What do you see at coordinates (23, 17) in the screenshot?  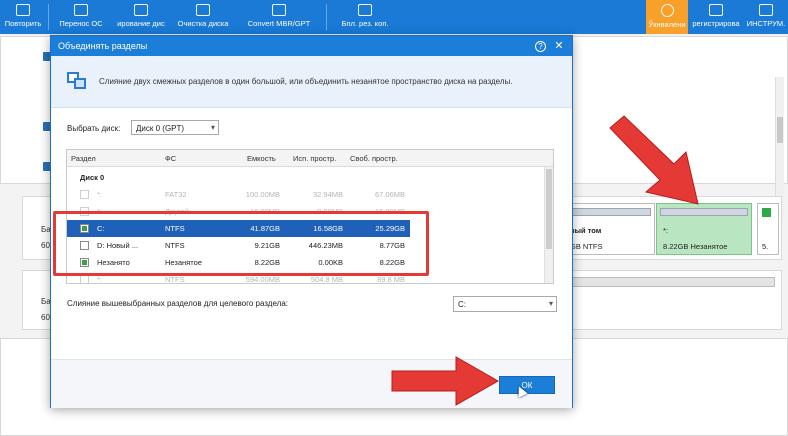 I see `redo-button: Повторить` at bounding box center [23, 17].